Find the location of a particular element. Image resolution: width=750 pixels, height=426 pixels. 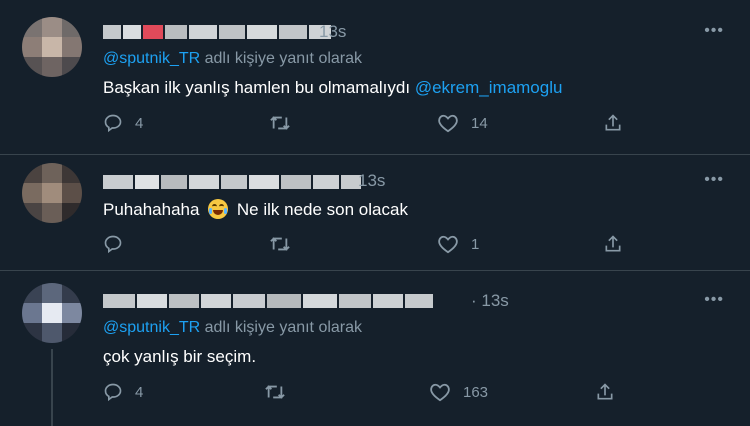

reply-button is located at coordinates (119, 244).